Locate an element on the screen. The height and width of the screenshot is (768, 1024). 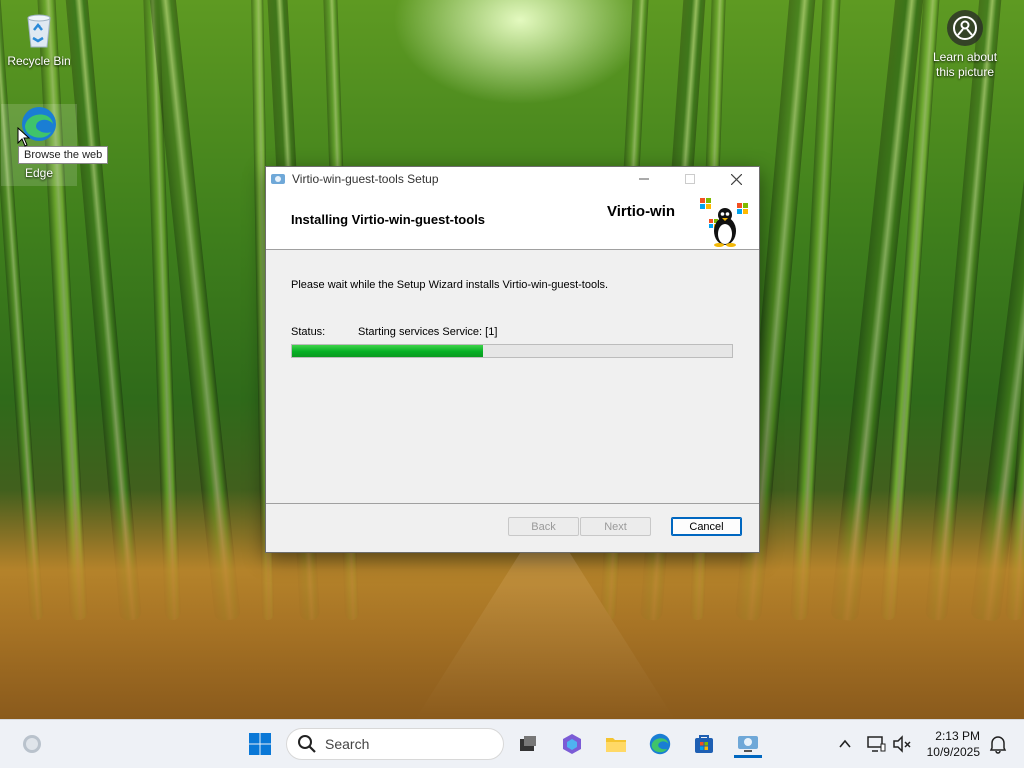
installer-icon is located at coordinates (748, 743).